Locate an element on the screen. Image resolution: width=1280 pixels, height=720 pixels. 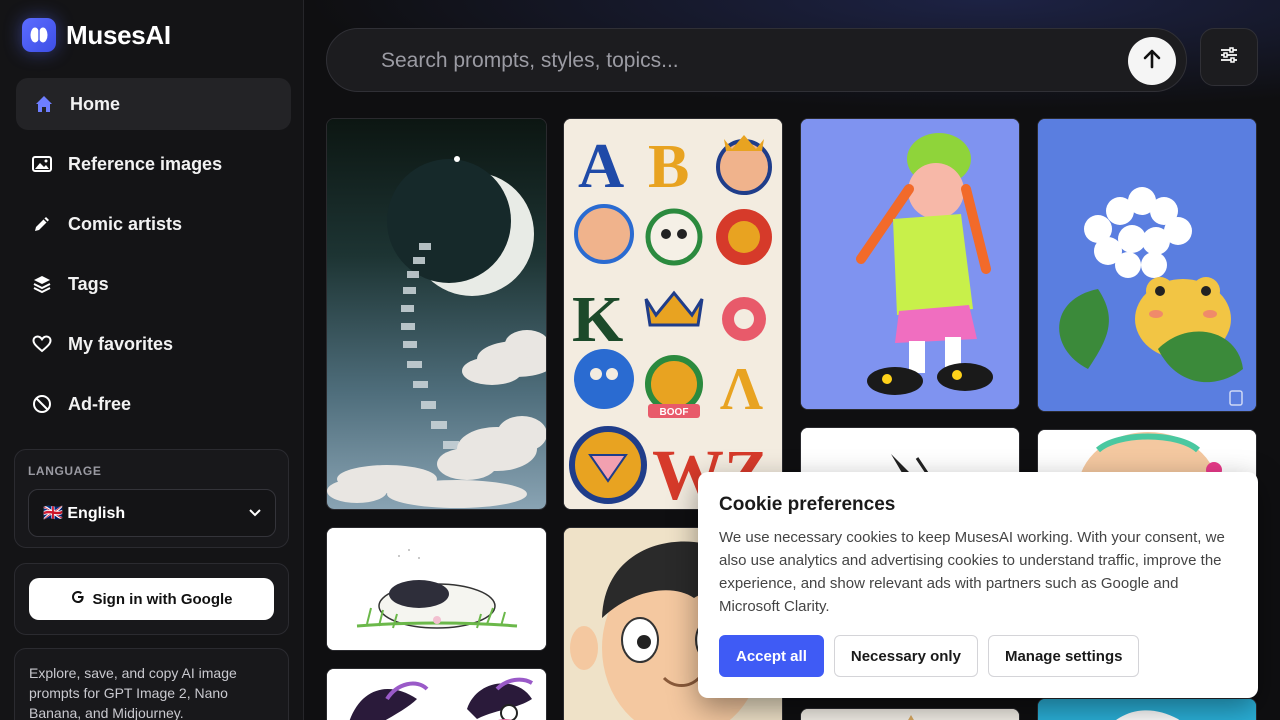
bottom-peek-image is located at coordinates (910, 714).